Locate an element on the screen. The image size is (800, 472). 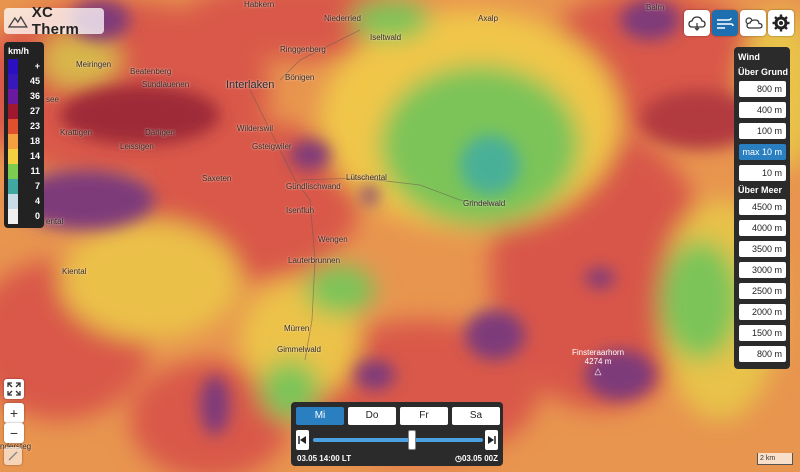
altitude-sea-button: 3000 m is located at coordinates (762, 270).